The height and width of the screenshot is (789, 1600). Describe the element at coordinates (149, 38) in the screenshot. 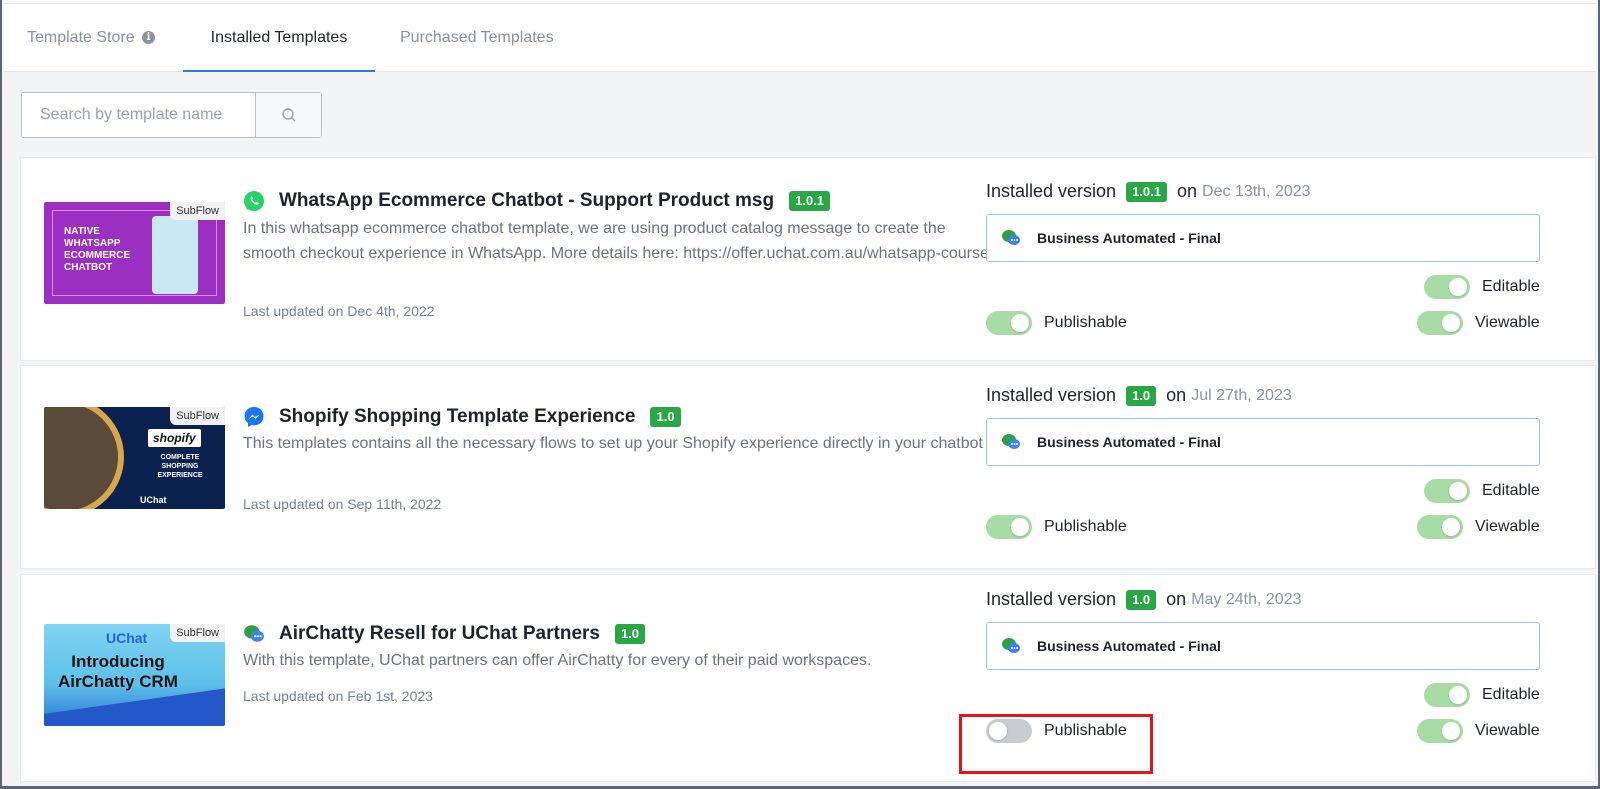

I see `info-icon: i` at that location.